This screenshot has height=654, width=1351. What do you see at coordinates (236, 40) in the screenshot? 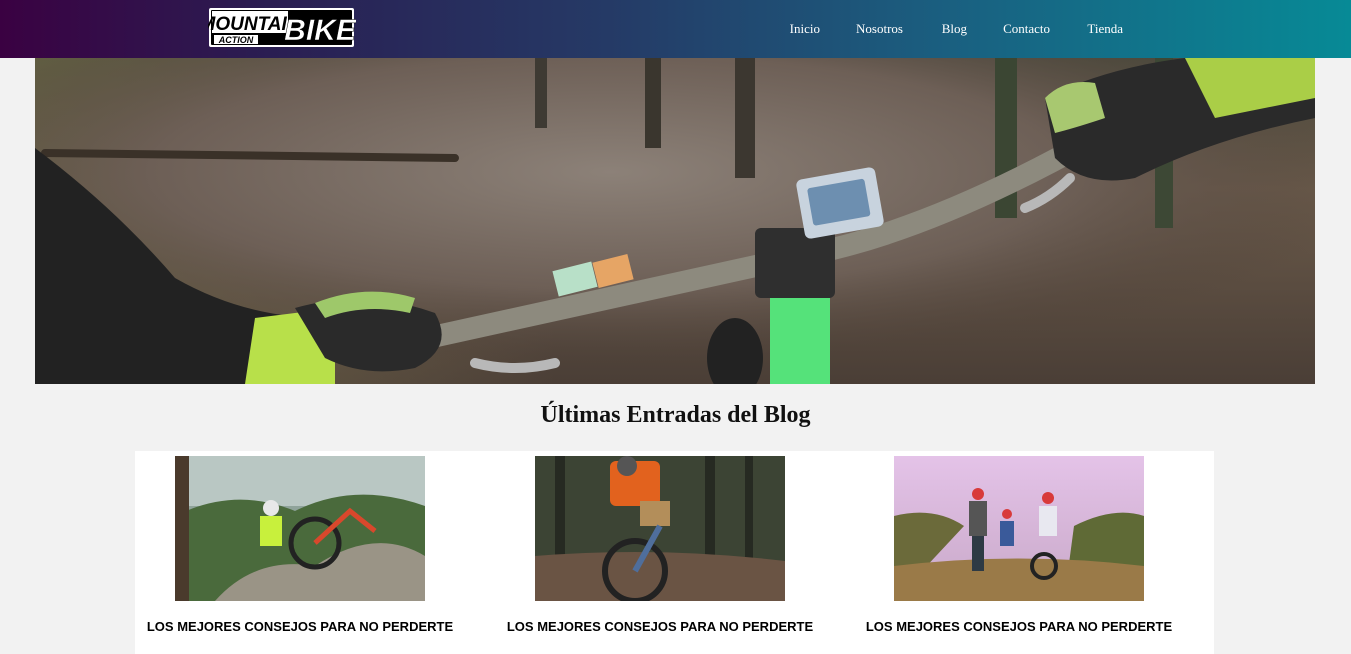
I see `logo-text-sub: ACTION` at bounding box center [236, 40].